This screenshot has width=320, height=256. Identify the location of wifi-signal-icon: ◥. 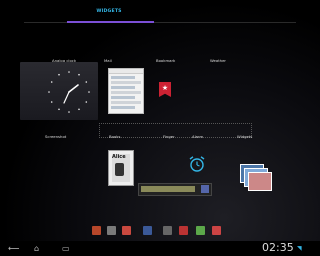
(299, 248).